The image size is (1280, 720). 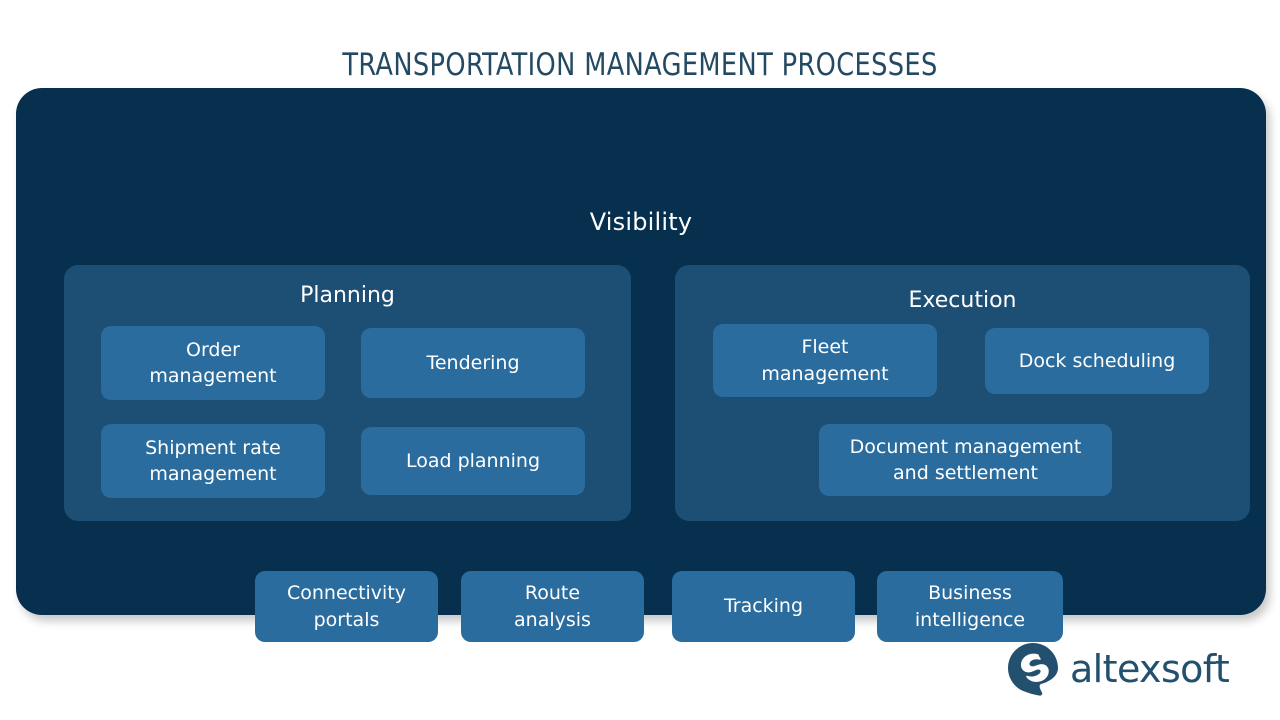 I want to click on group-title-planning: Planning, so click(x=347, y=295).